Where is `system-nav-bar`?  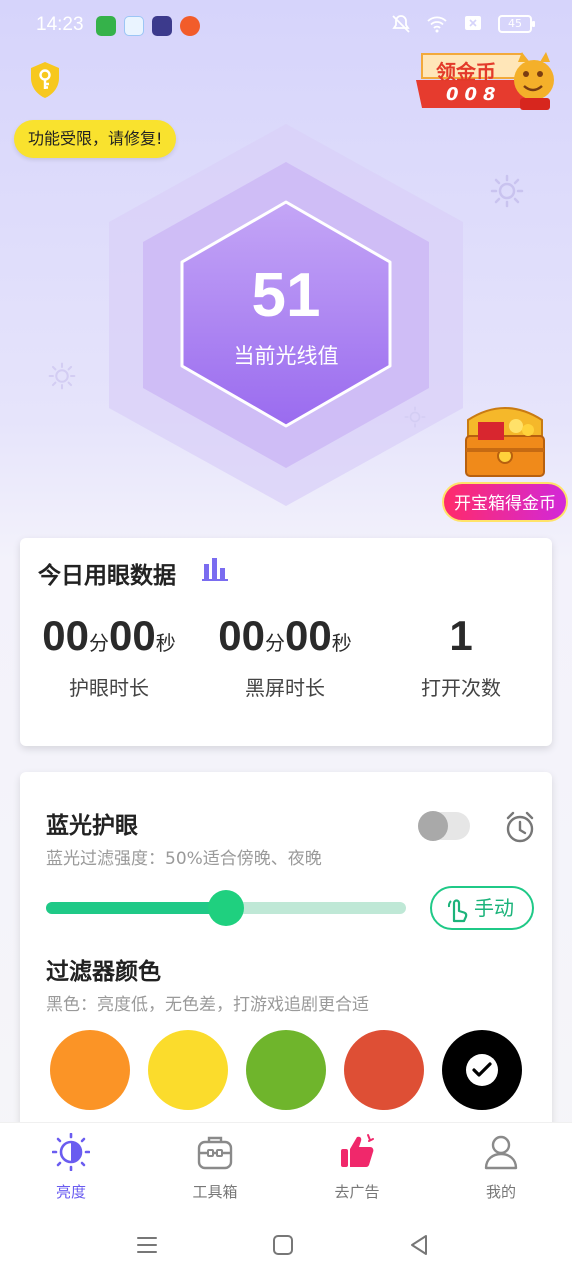
system-nav-bar is located at coordinates (286, 1247).